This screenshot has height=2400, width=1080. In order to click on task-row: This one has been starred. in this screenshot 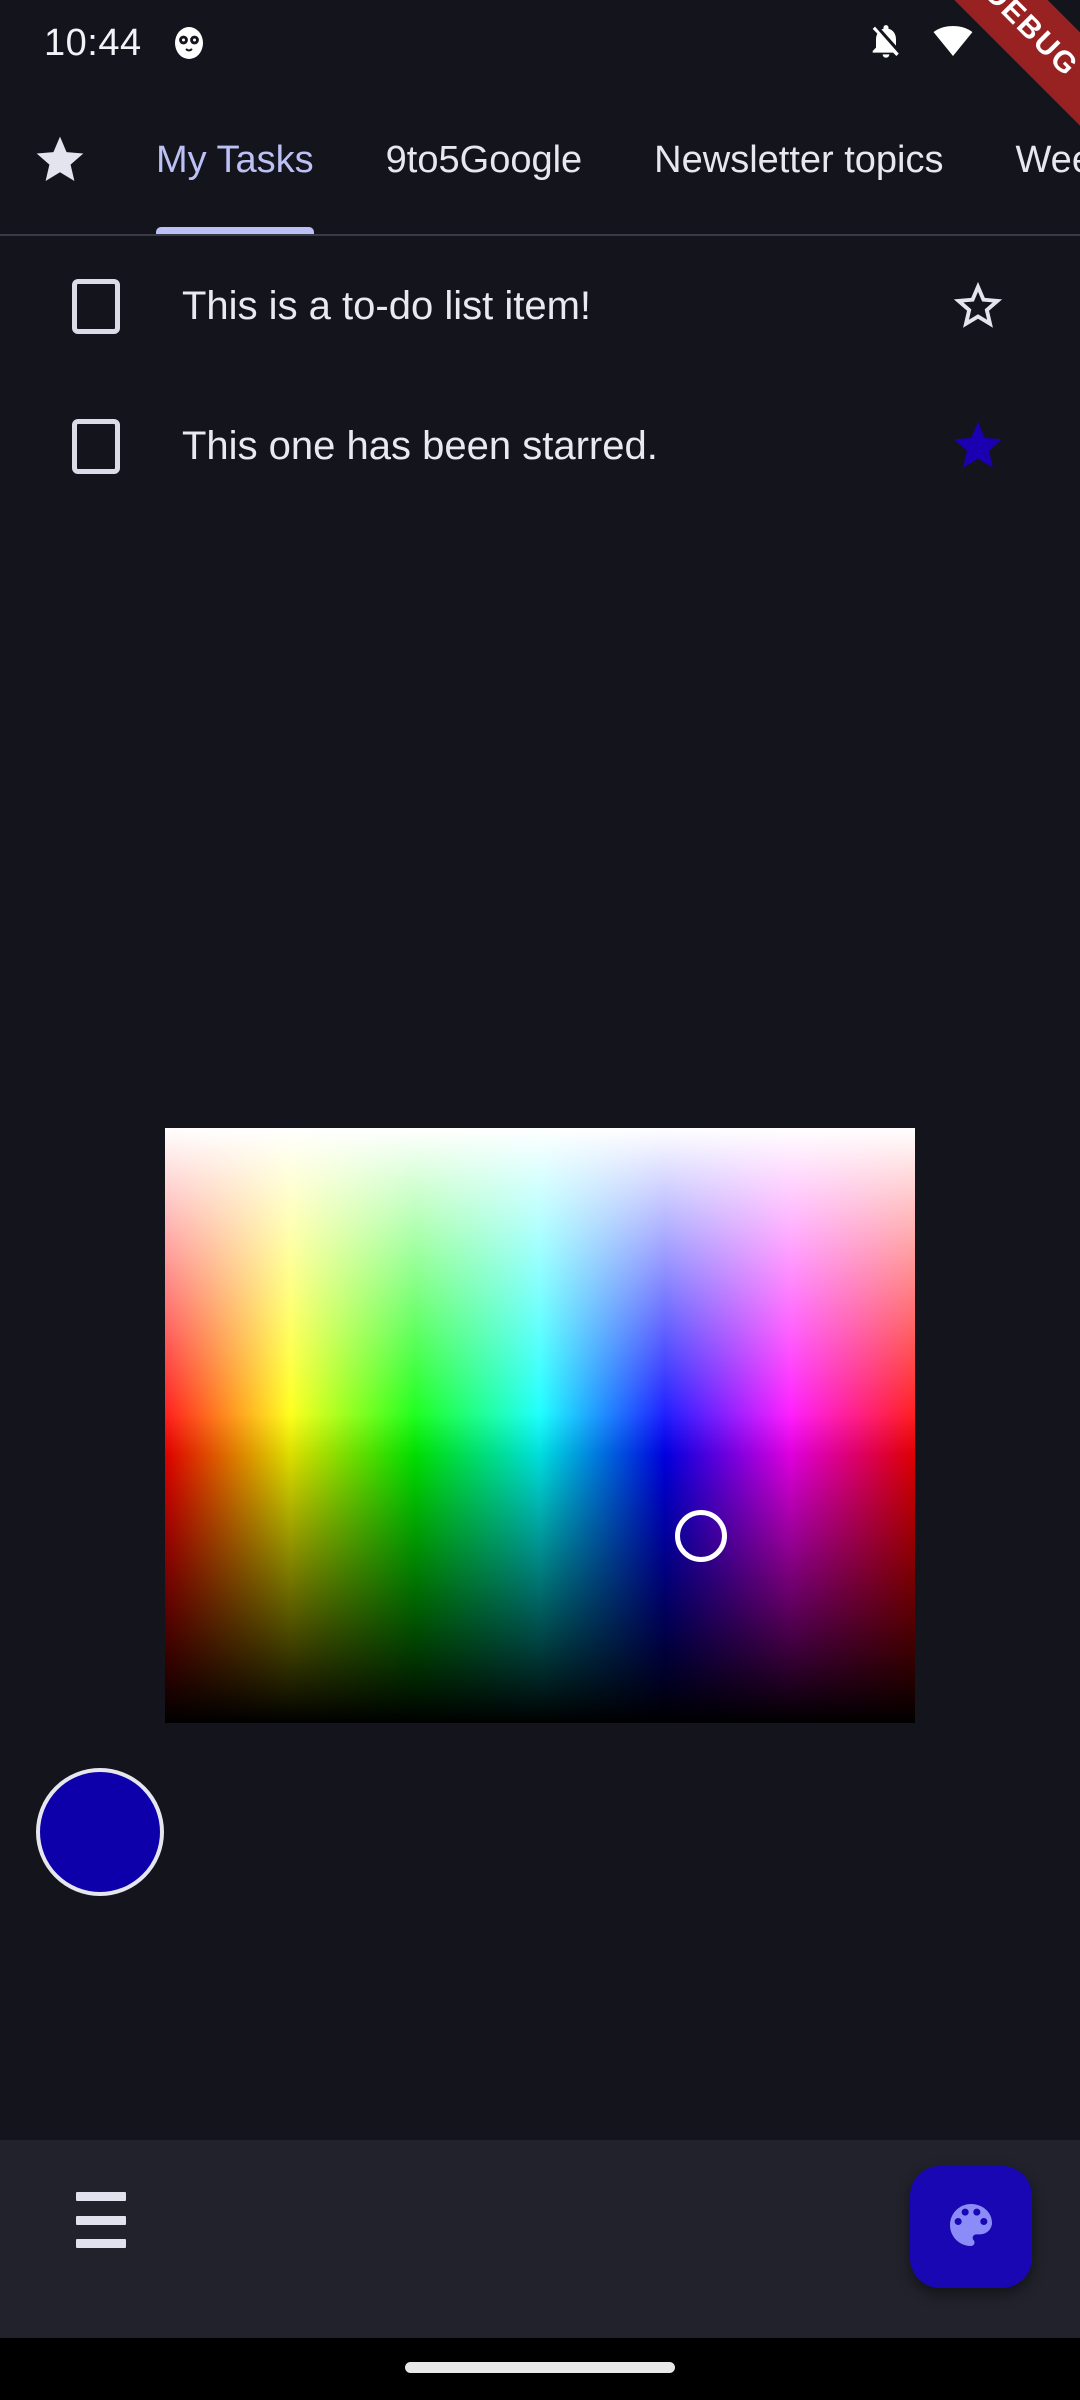, I will do `click(540, 446)`.